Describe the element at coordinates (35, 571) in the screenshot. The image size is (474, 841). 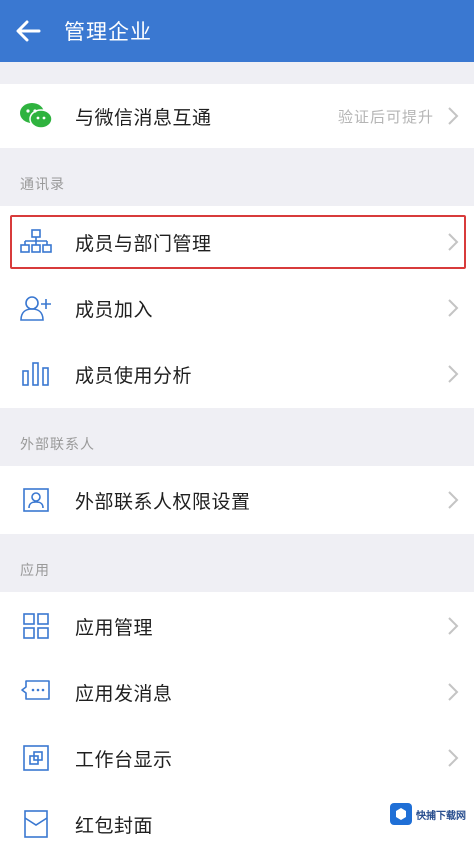
I see `section-title-apps: 应用` at that location.